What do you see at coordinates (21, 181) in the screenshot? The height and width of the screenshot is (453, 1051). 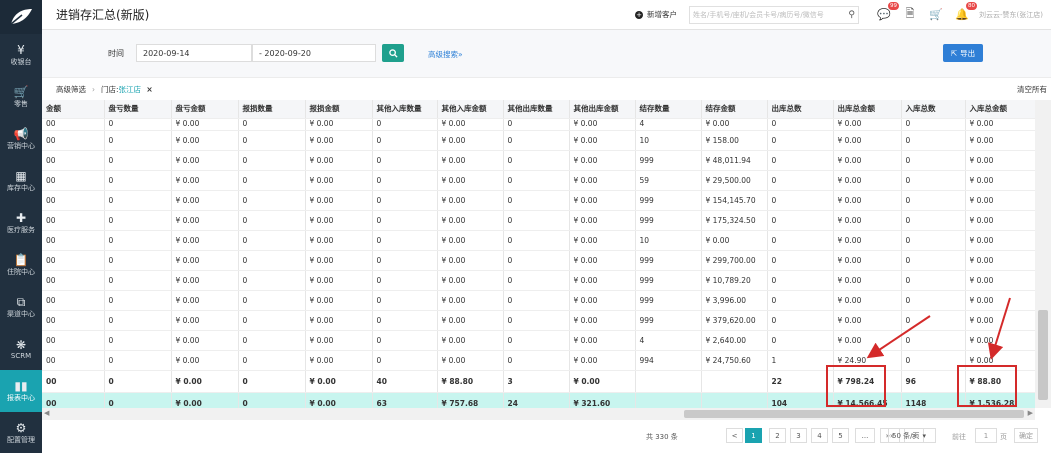 I see `sidebar-item-3: ▦ 库存中心` at bounding box center [21, 181].